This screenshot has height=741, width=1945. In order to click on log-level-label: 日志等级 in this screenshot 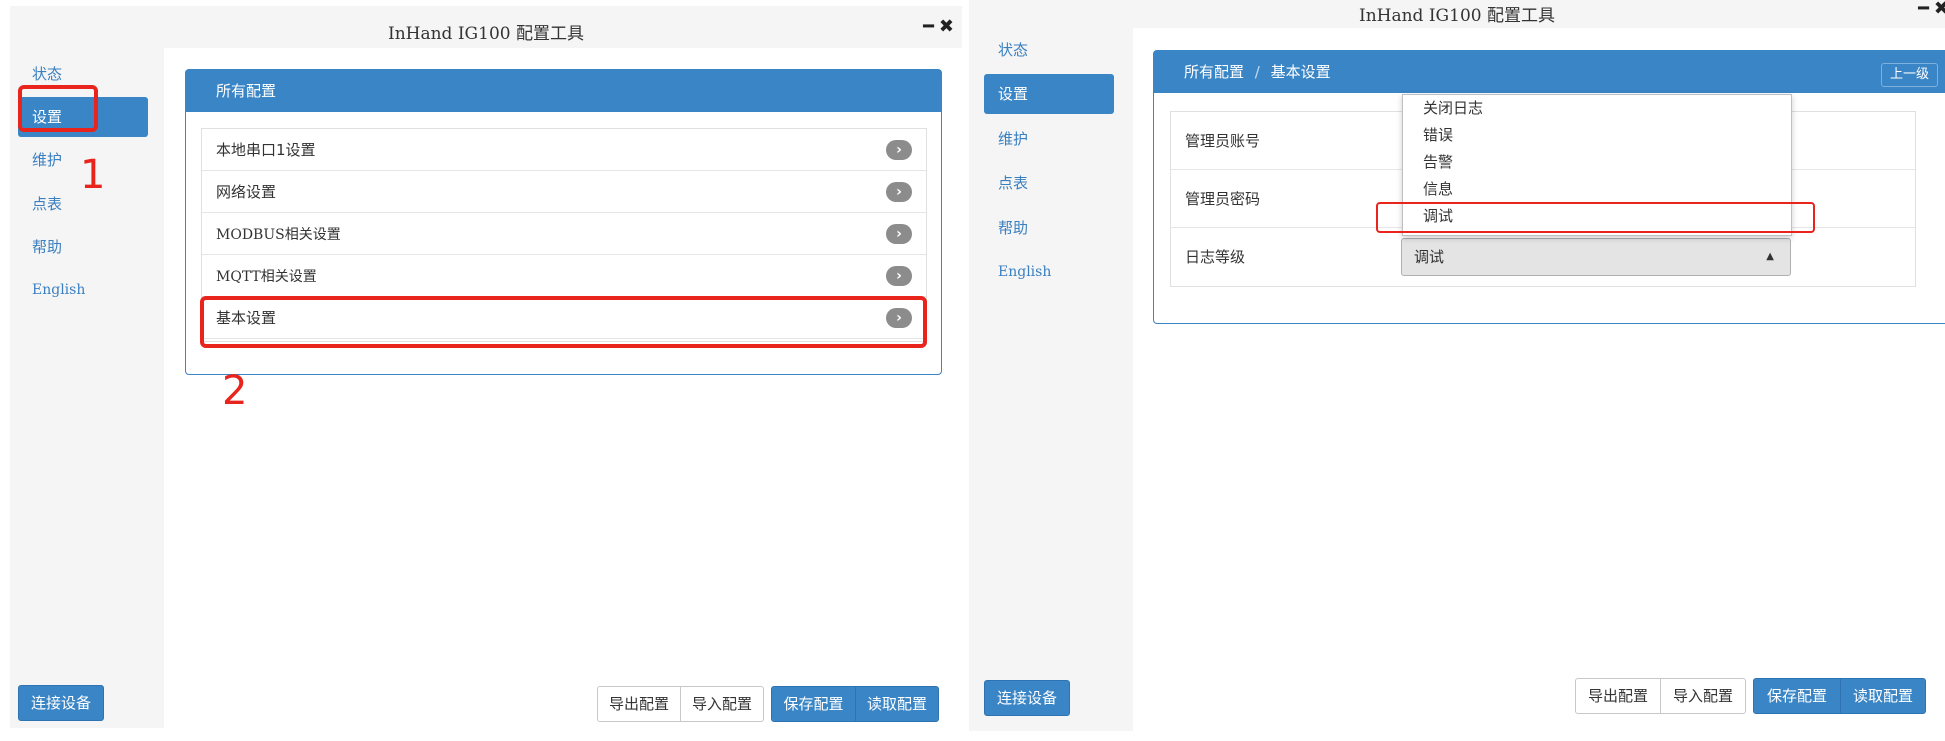, I will do `click(1215, 257)`.